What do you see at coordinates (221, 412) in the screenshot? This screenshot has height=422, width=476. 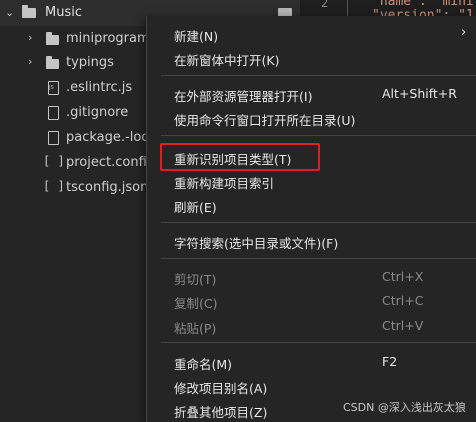 I see `menu-item-label: 折叠其他项目(Z)` at bounding box center [221, 412].